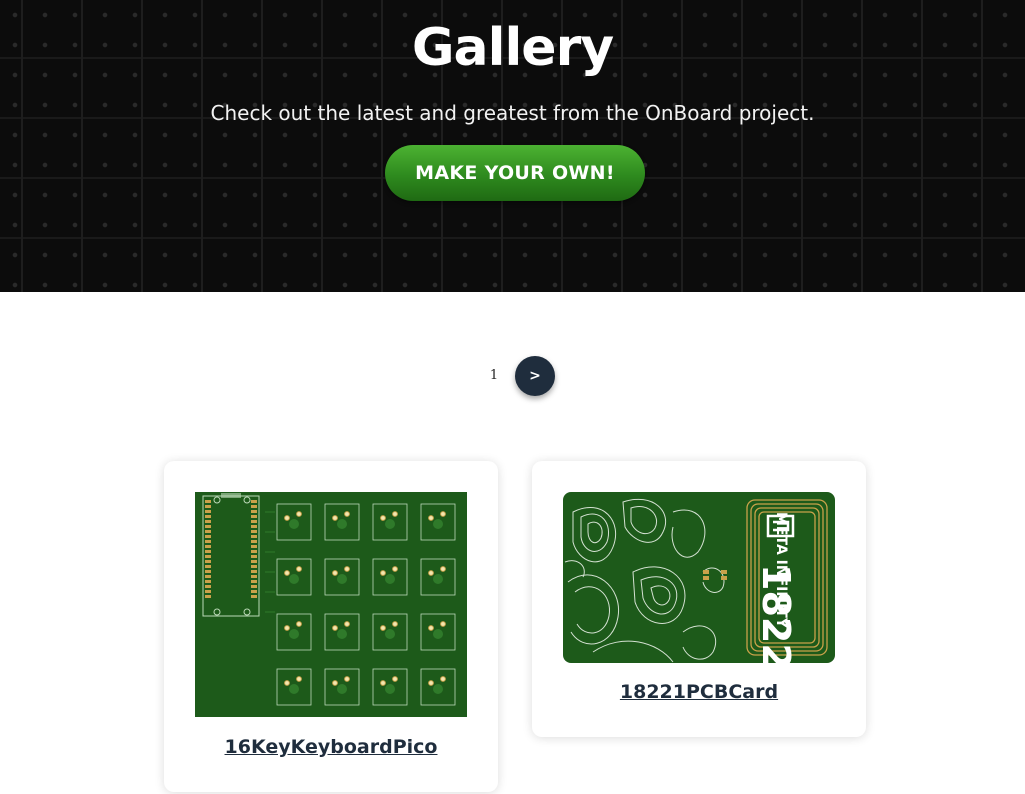  What do you see at coordinates (512, 376) in the screenshot?
I see `pagination: 1 >` at bounding box center [512, 376].